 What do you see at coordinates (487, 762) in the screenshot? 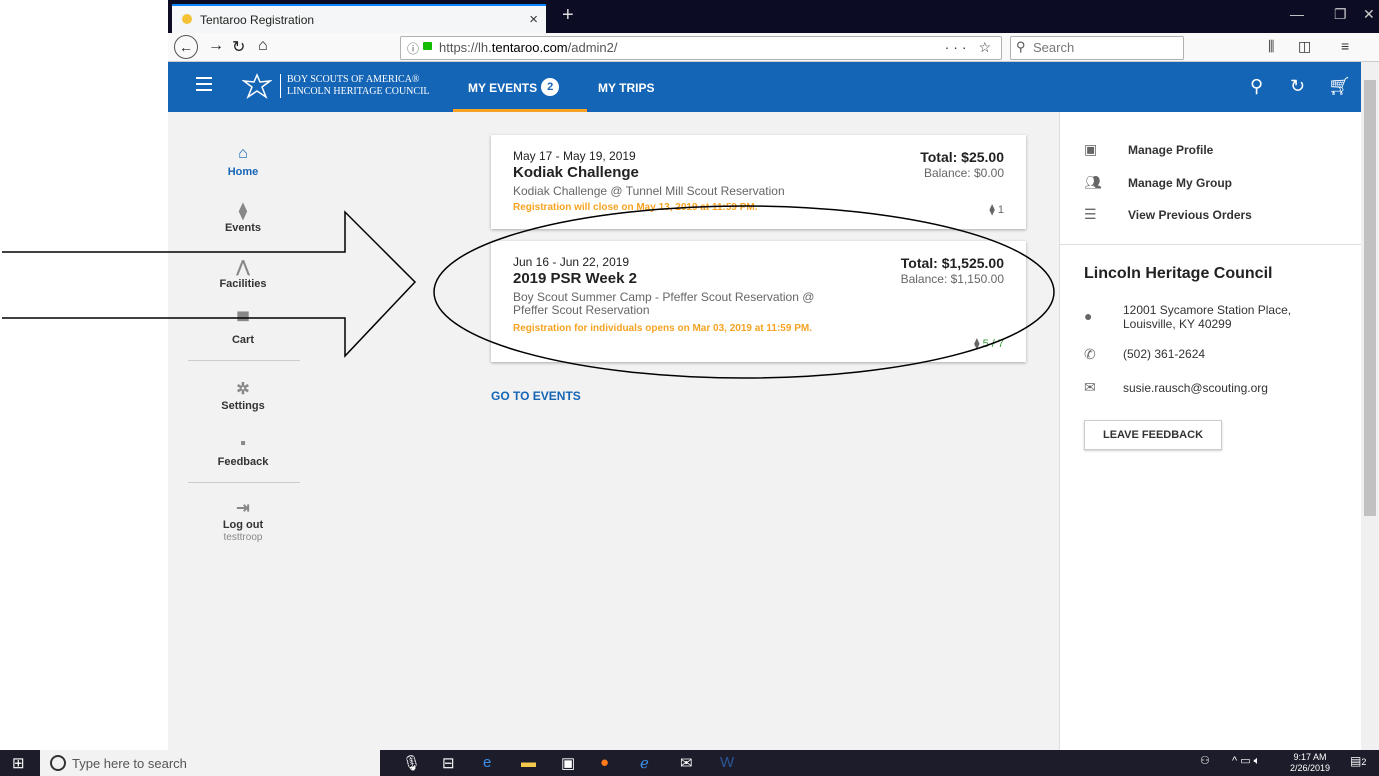
I see `edge-icon: e` at bounding box center [487, 762].